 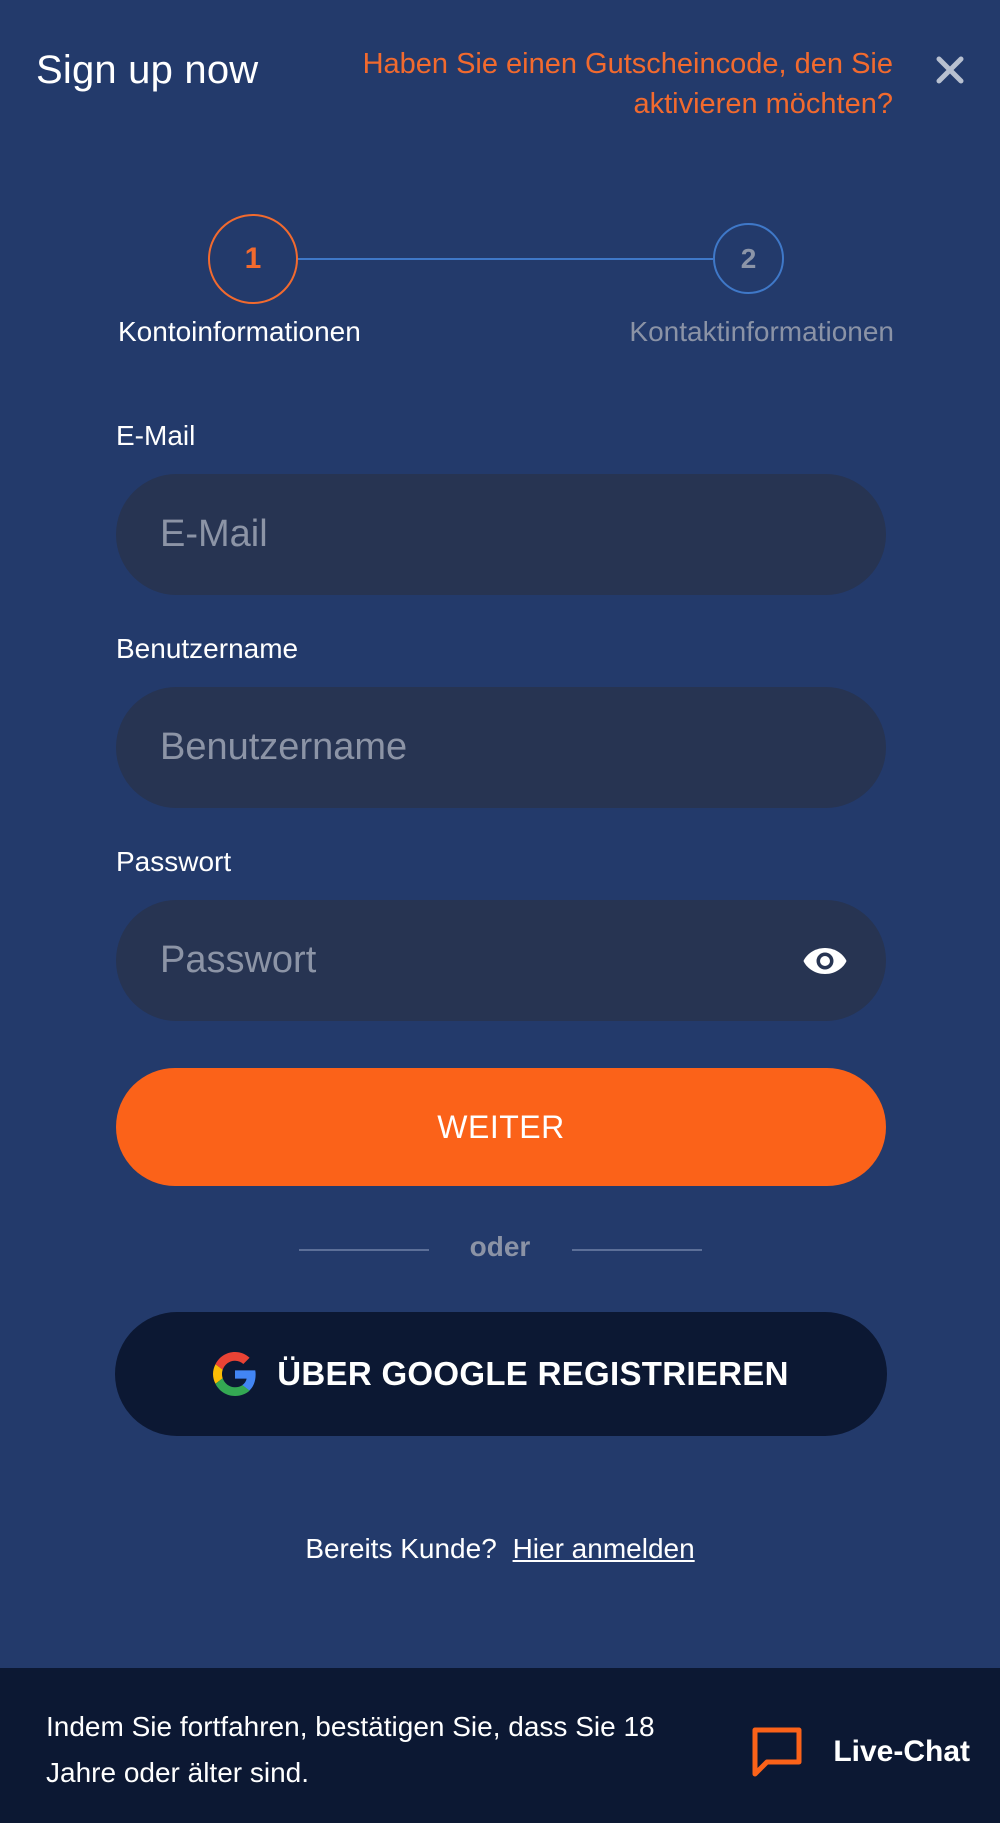 What do you see at coordinates (901, 1751) in the screenshot?
I see `live-chat-label: Live-Chat` at bounding box center [901, 1751].